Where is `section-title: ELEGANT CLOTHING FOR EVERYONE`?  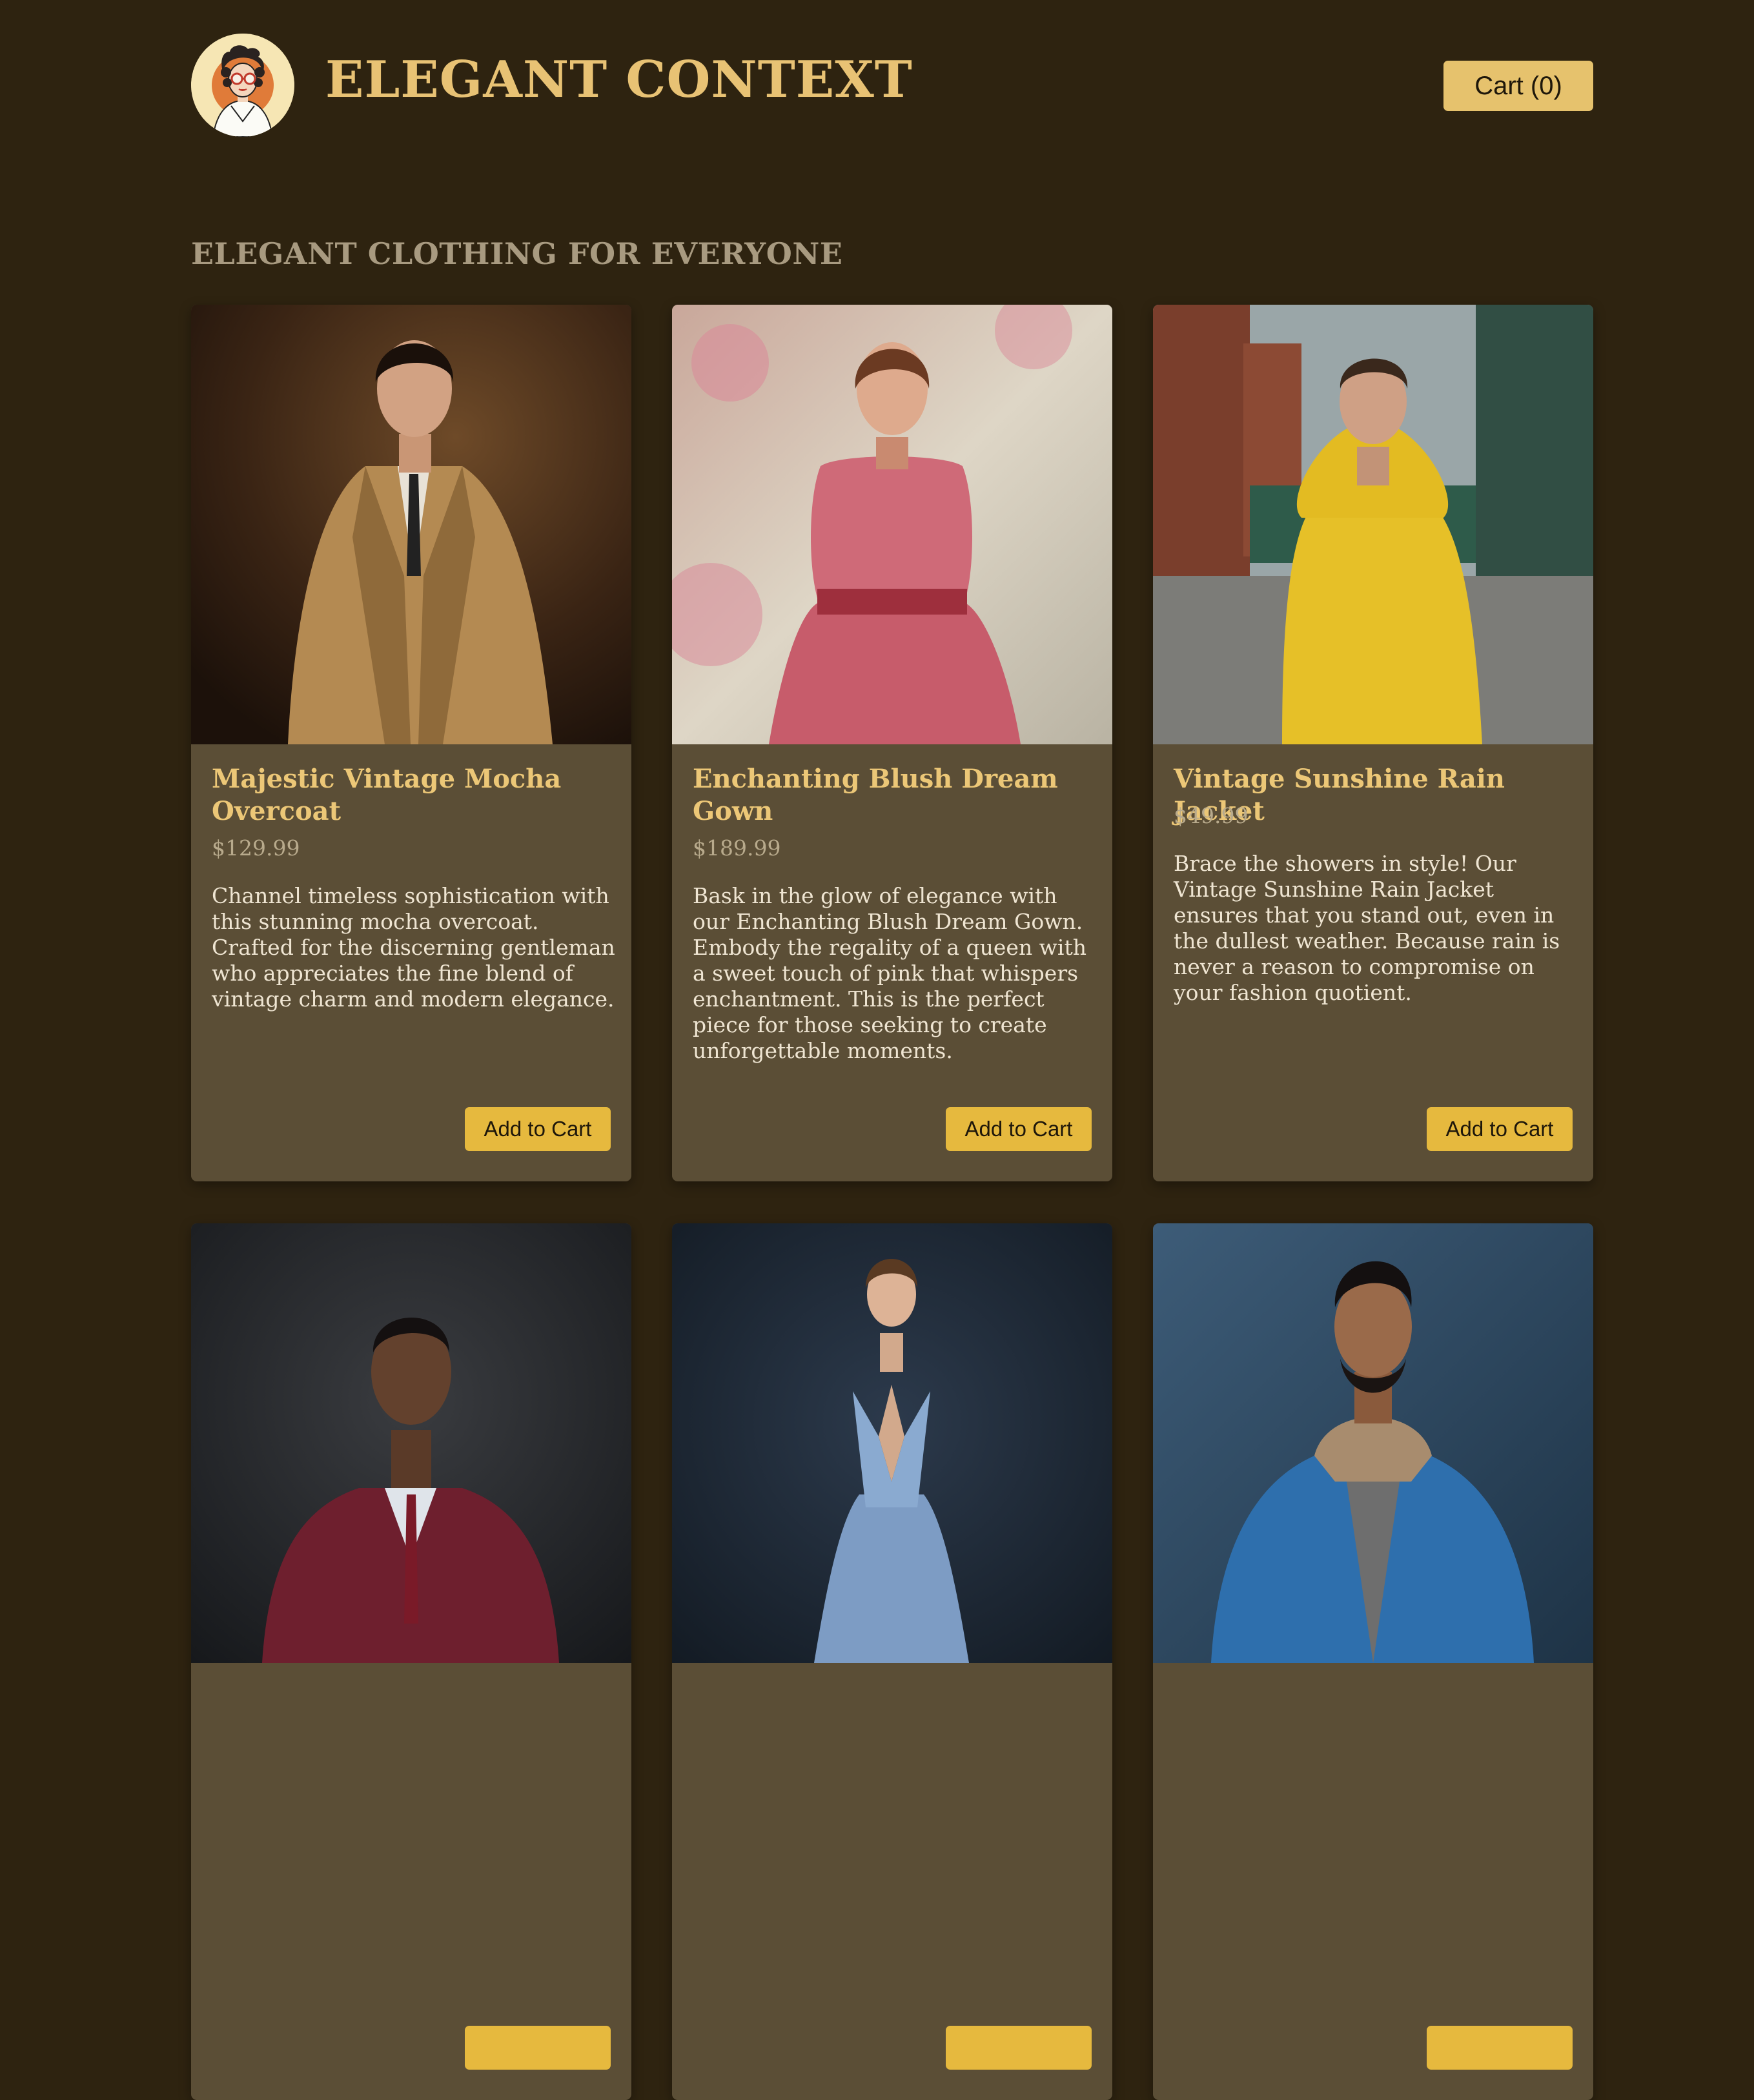 section-title: ELEGANT CLOTHING FOR EVERYONE is located at coordinates (517, 254).